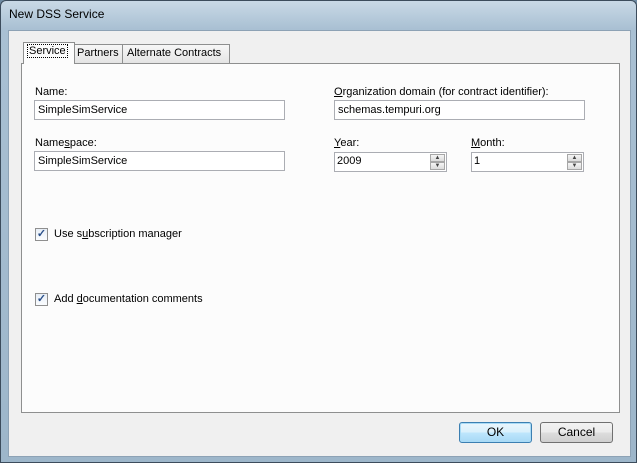 Image resolution: width=637 pixels, height=463 pixels. I want to click on year-value: 2009, so click(349, 161).